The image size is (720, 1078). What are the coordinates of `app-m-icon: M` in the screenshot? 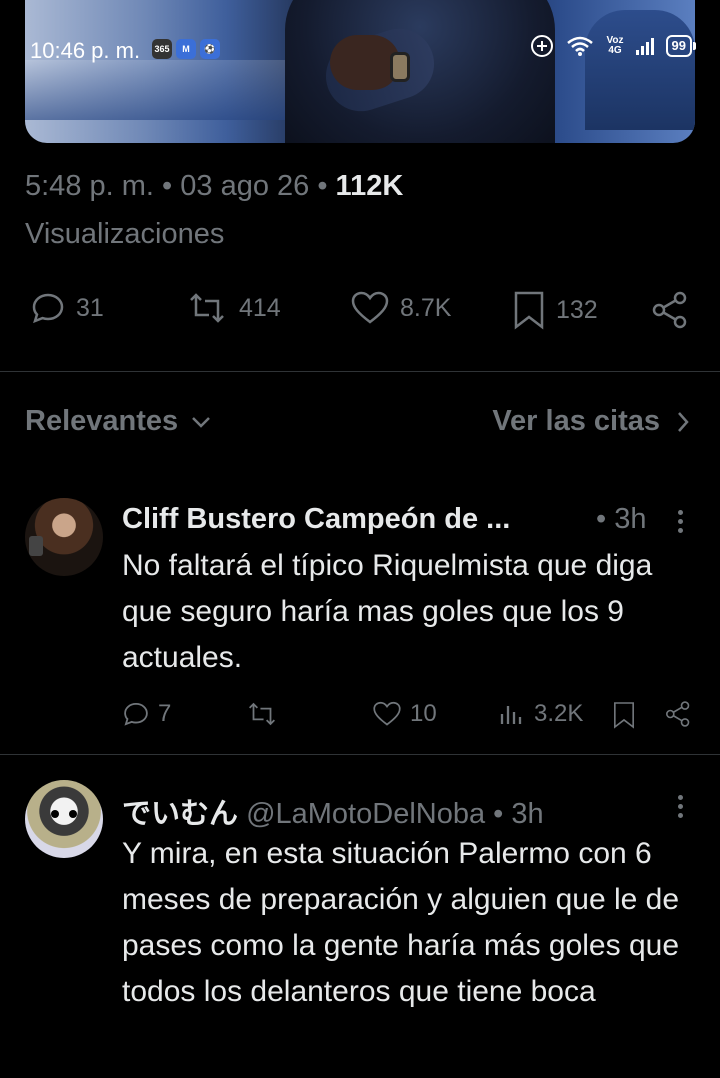 It's located at (186, 49).